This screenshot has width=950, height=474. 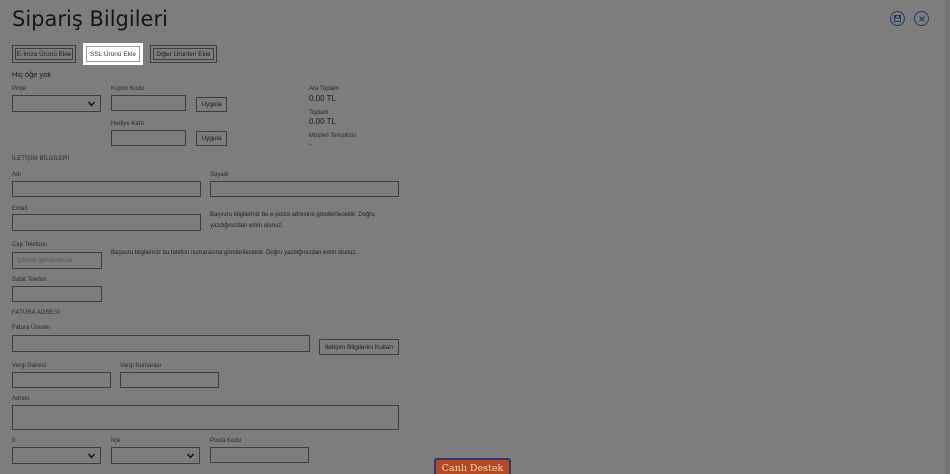 I want to click on billing-title-input, so click(x=161, y=343).